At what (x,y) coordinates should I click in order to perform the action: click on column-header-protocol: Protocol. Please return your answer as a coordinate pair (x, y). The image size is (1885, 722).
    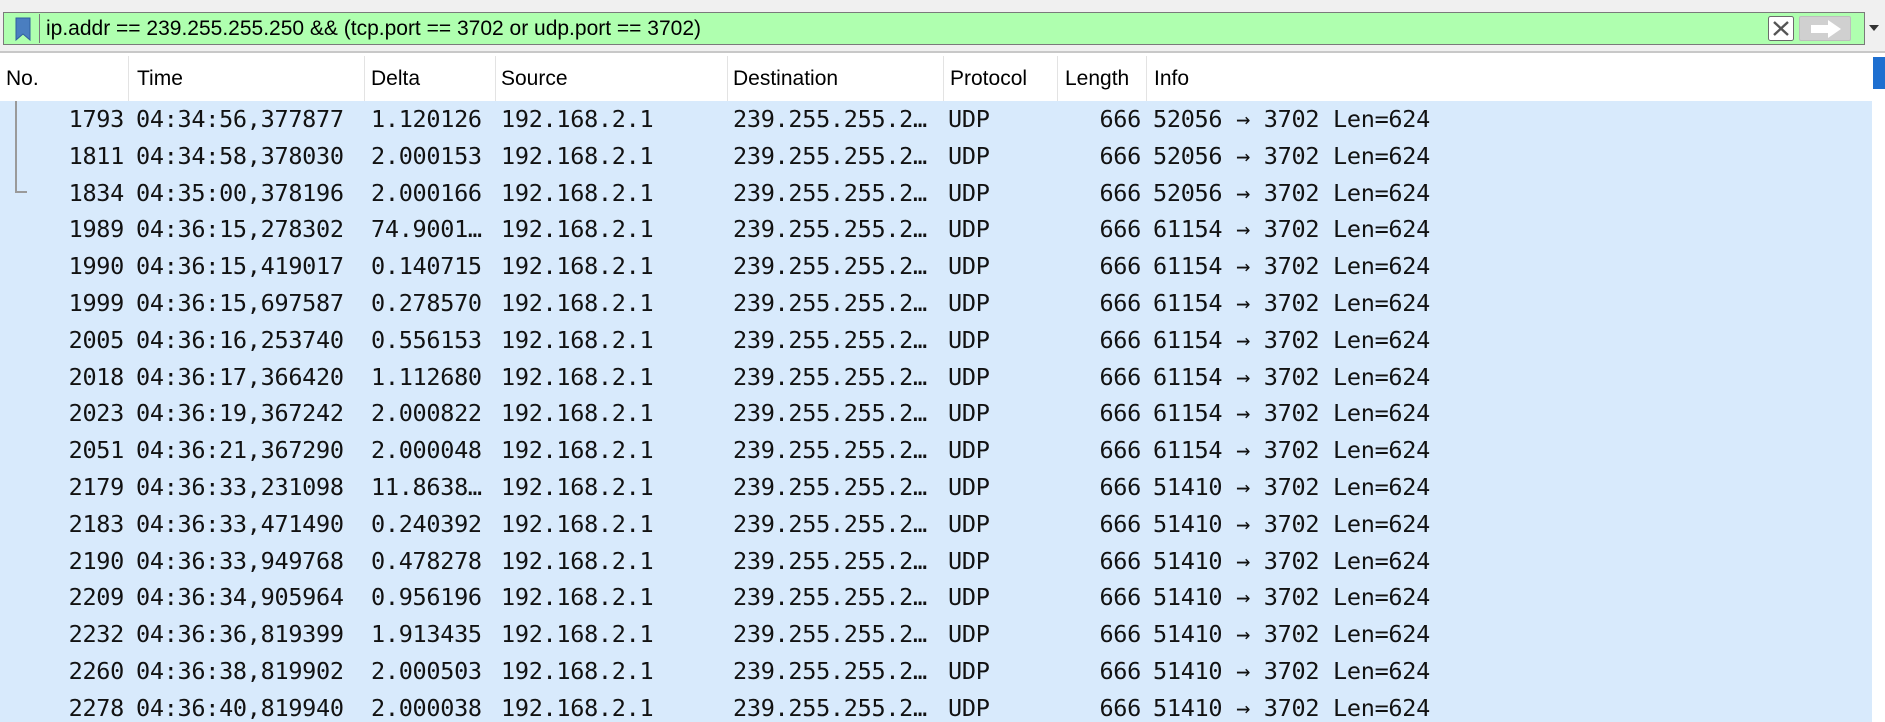
    Looking at the image, I should click on (1000, 78).